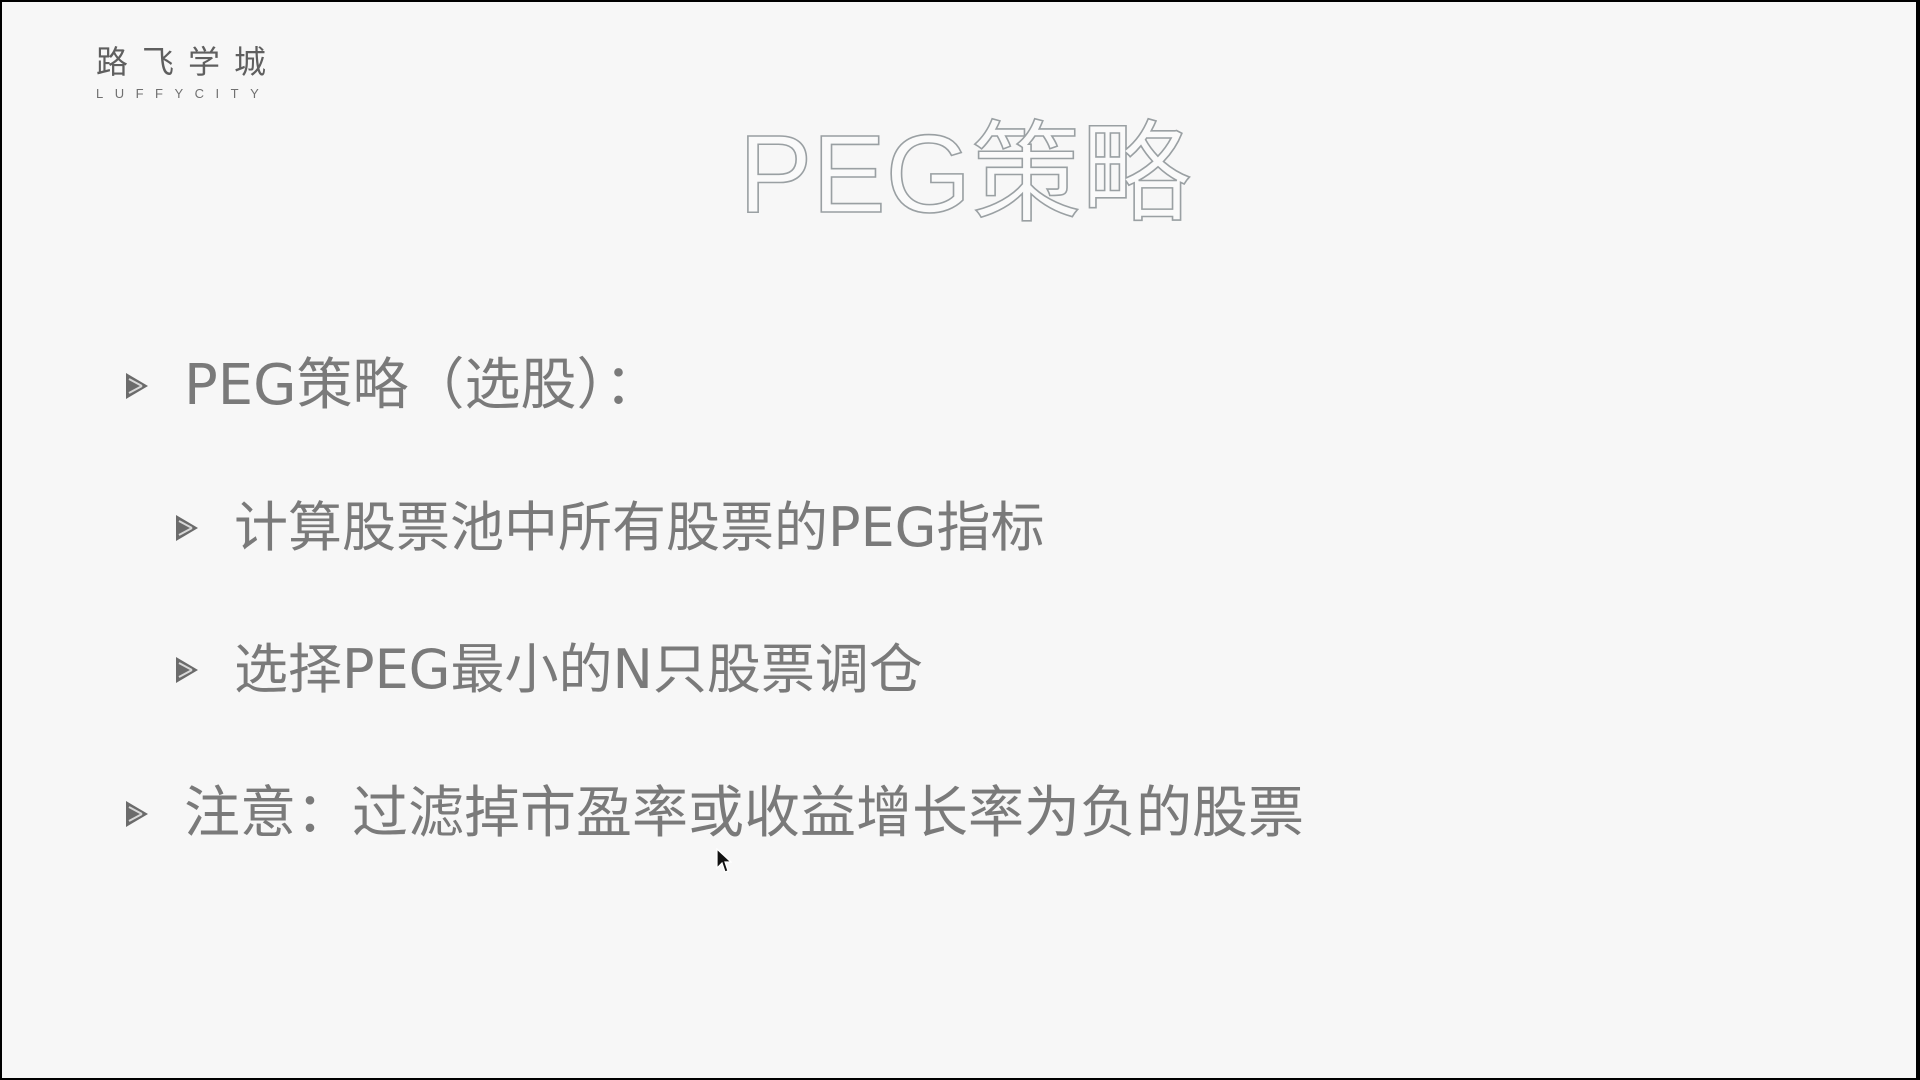 Image resolution: width=1920 pixels, height=1080 pixels. I want to click on bullet-item-peg-strategy: PEG策略（选股）：, so click(391, 386).